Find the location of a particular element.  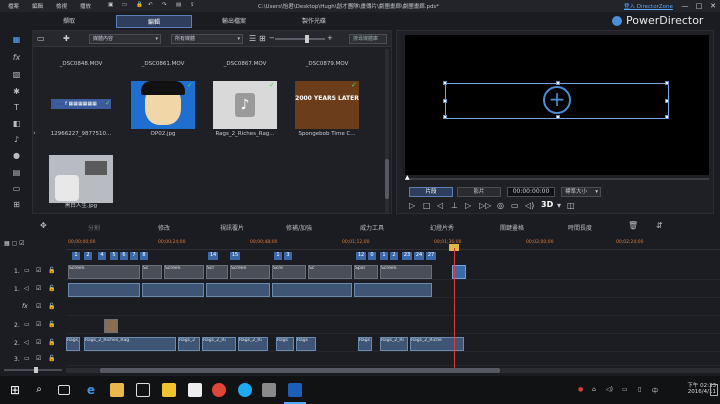

play-icon: ▷ is located at coordinates (412, 205).